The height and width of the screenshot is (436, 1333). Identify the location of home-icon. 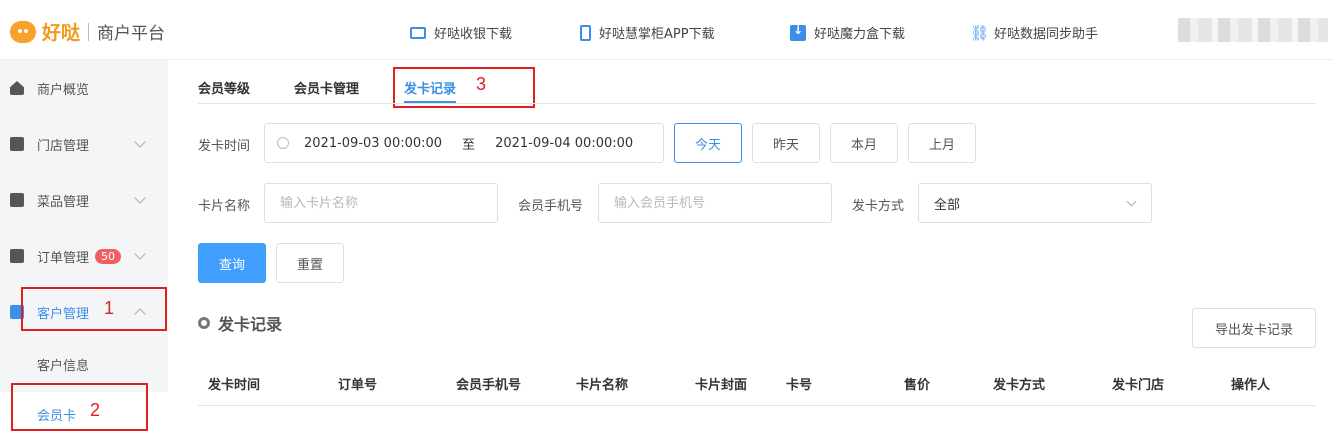
(17, 88).